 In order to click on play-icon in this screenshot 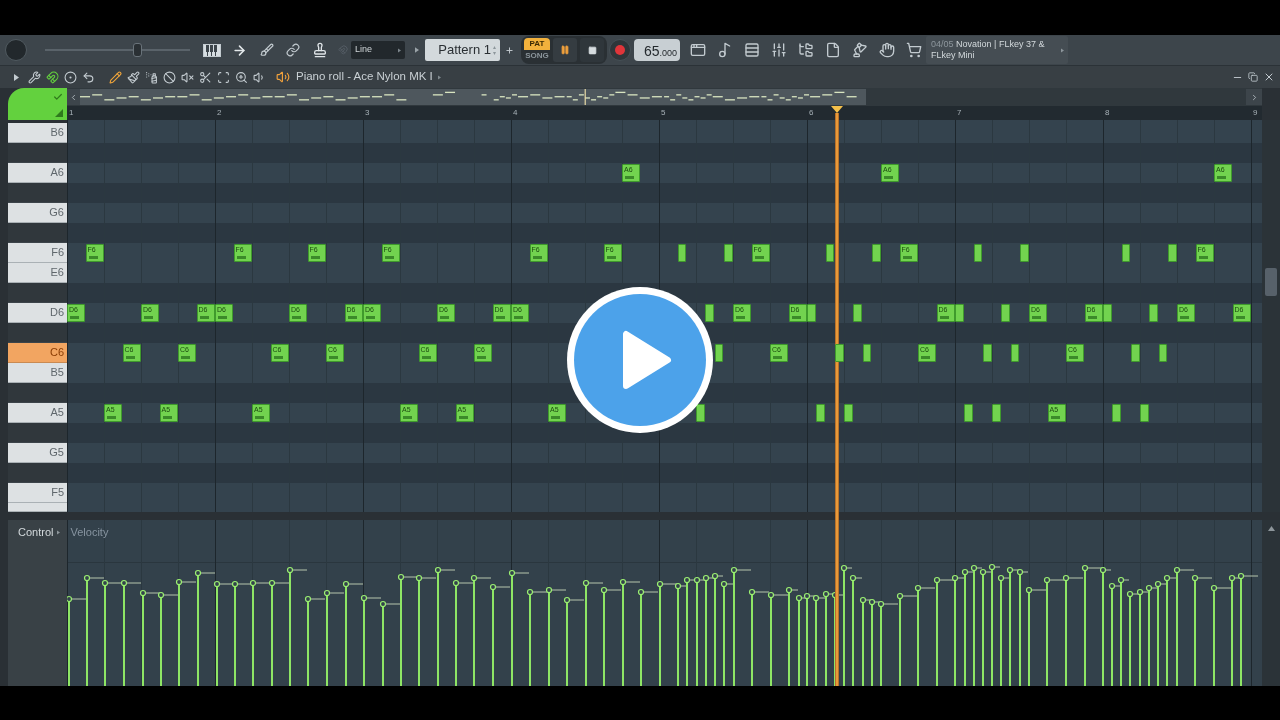, I will do `click(640, 360)`.